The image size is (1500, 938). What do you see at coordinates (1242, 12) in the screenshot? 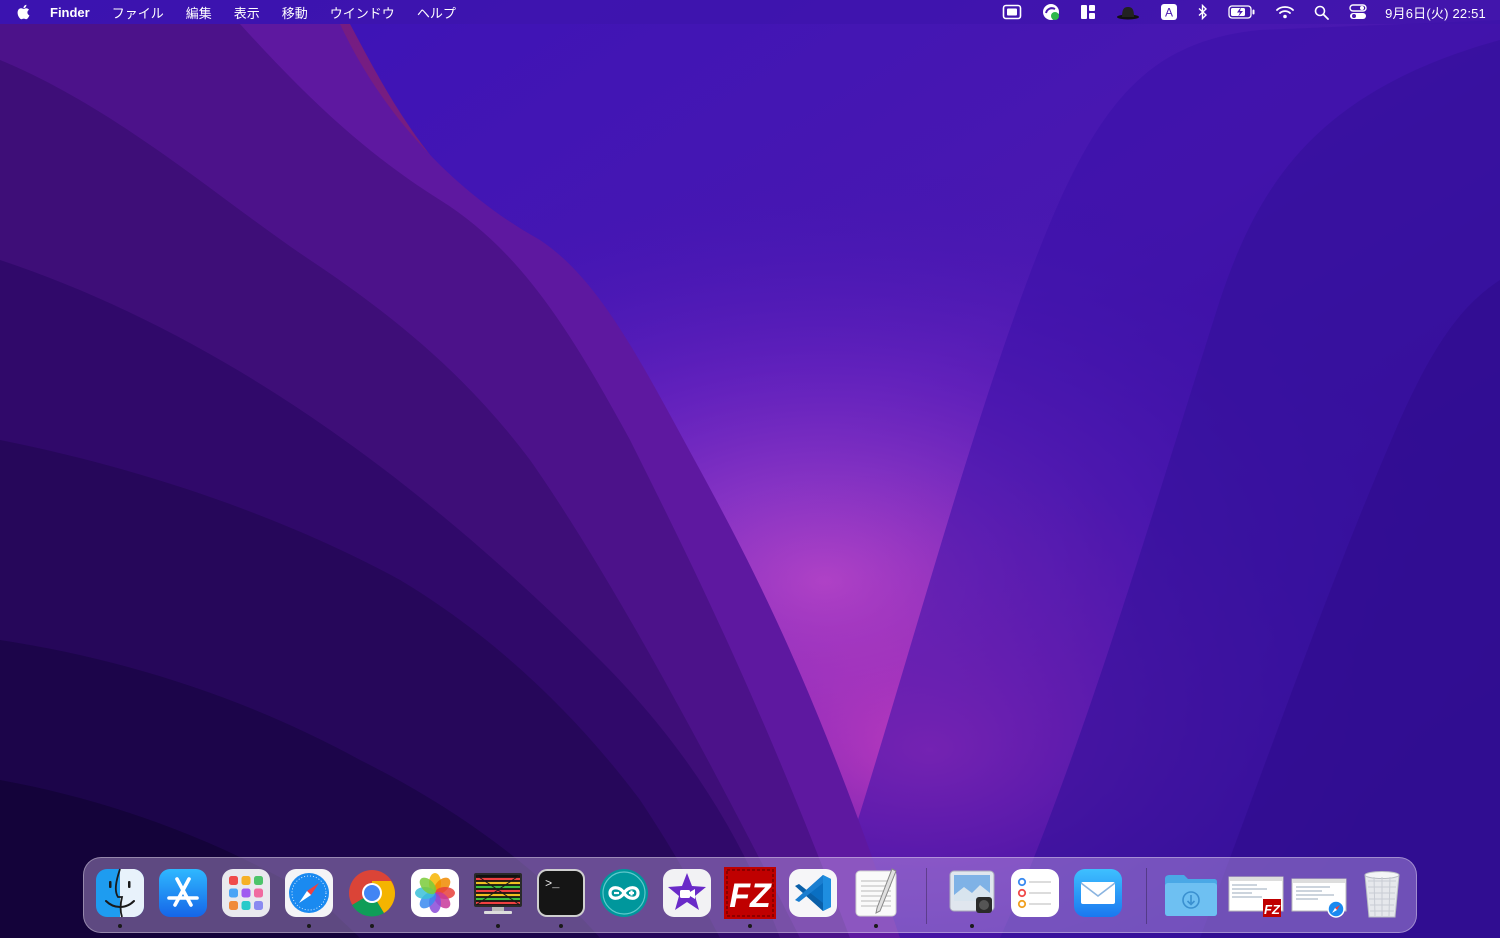
I see `battery-icon` at bounding box center [1242, 12].